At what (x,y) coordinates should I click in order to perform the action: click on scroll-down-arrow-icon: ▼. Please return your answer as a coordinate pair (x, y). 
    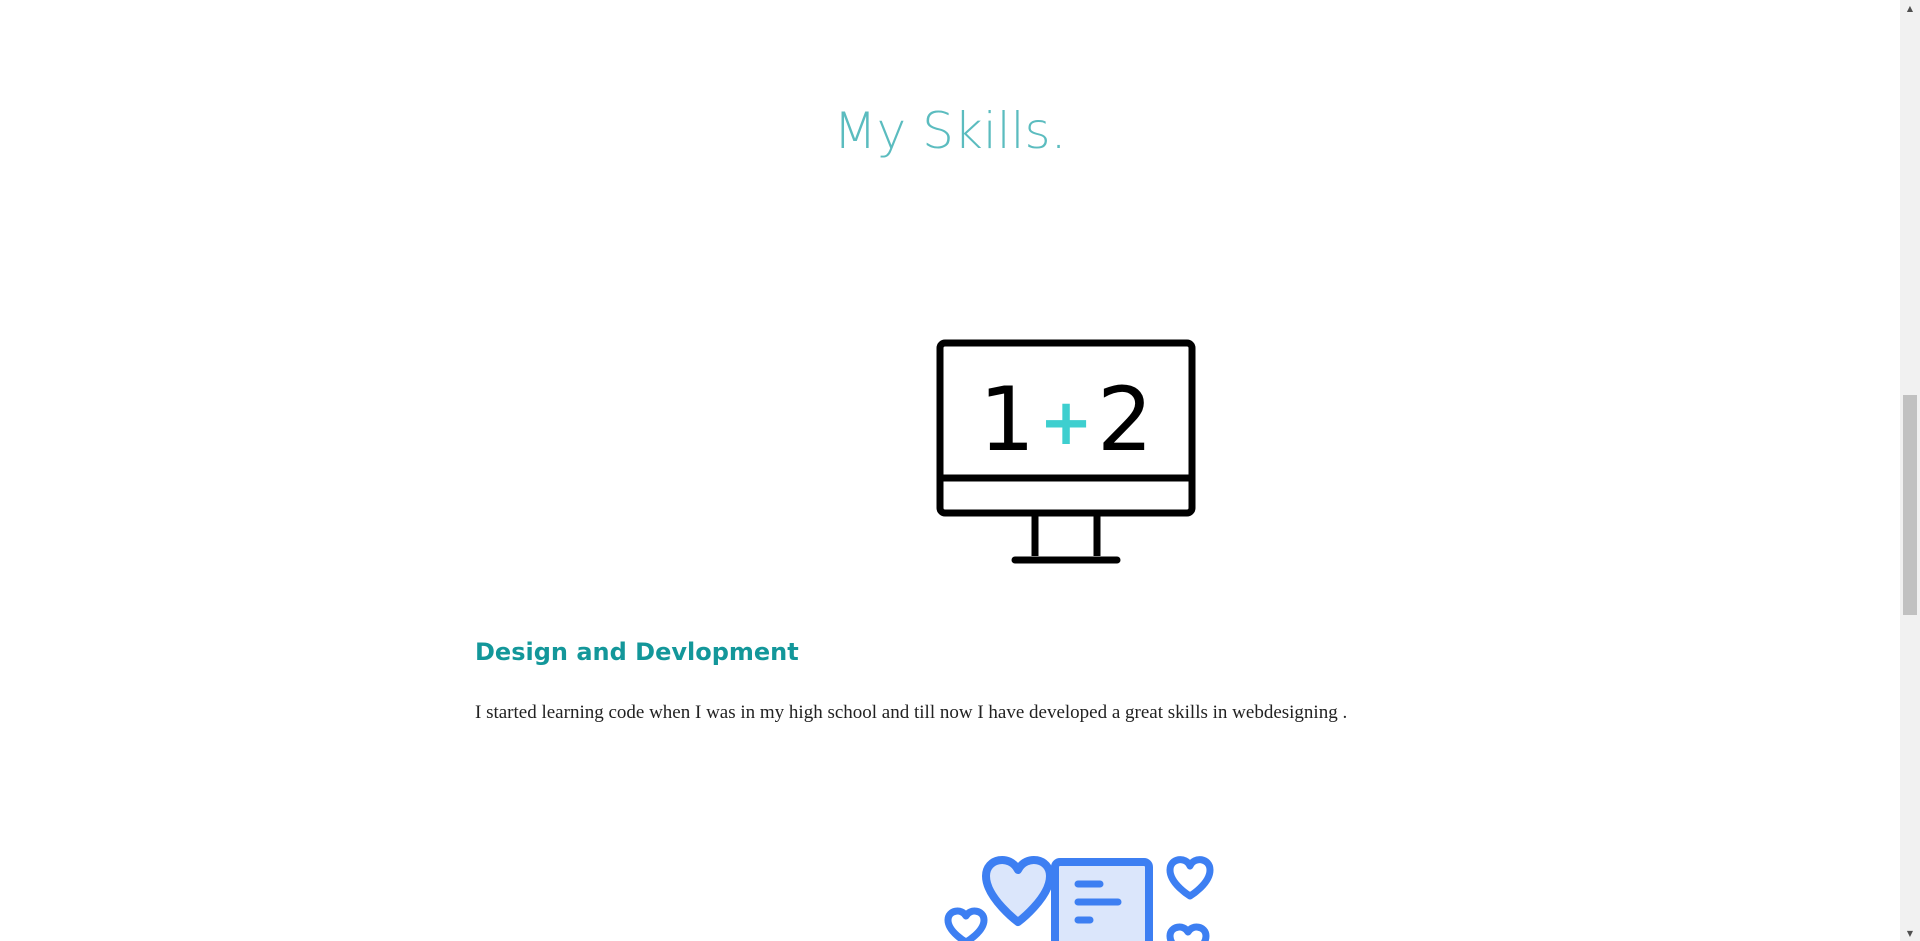
    Looking at the image, I should click on (1910, 933).